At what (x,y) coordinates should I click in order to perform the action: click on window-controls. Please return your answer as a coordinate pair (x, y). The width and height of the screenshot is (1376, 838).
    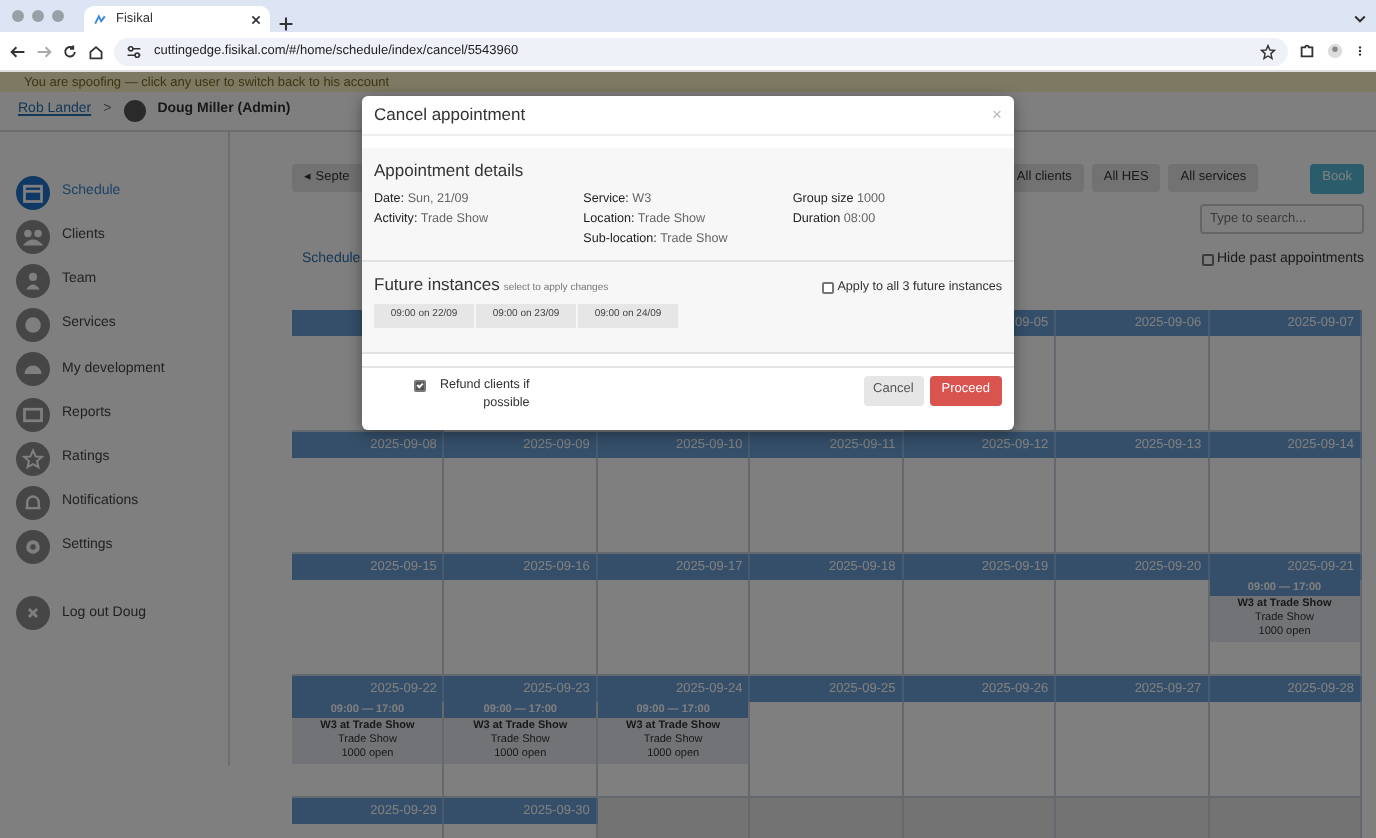
    Looking at the image, I should click on (38, 16).